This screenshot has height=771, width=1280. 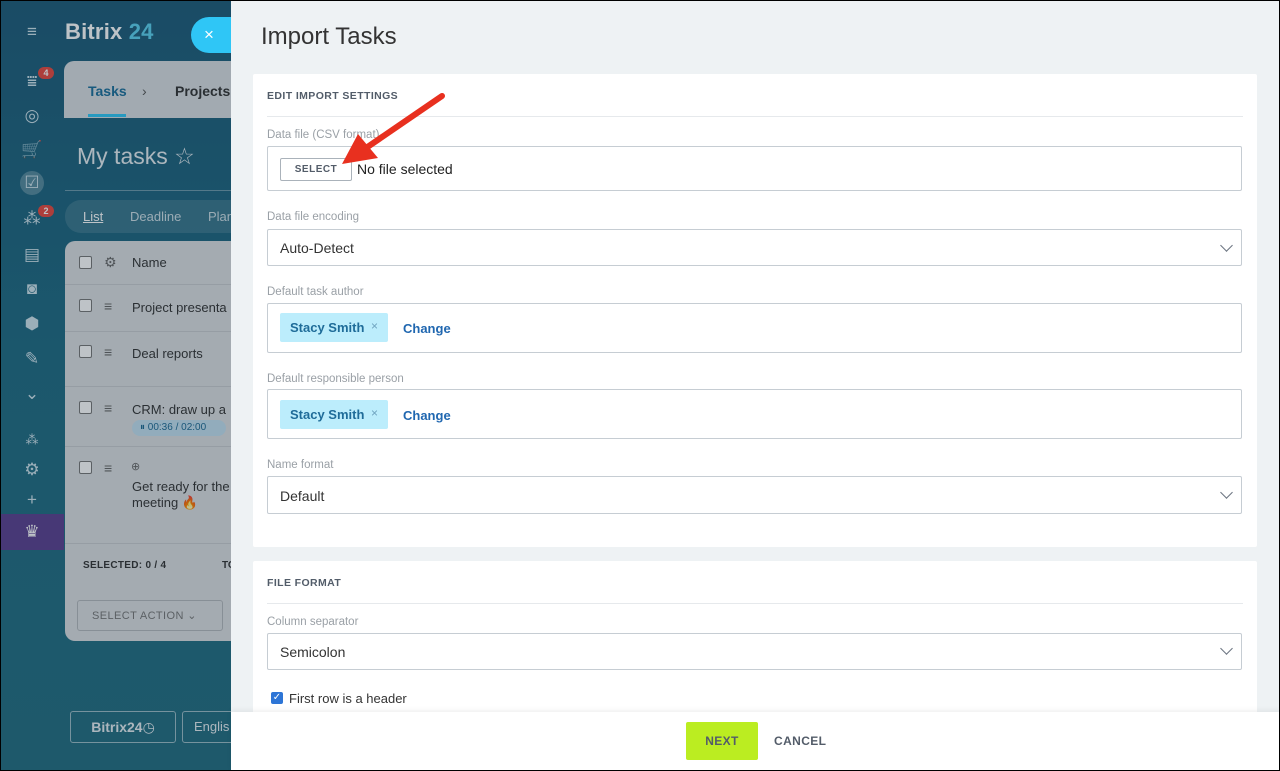 What do you see at coordinates (313, 217) in the screenshot?
I see `encoding-label: Data file encoding` at bounding box center [313, 217].